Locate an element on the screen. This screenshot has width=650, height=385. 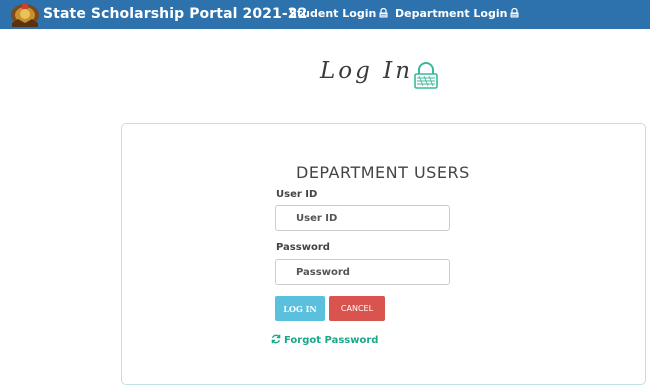
nav-department-login: Department Login is located at coordinates (457, 14).